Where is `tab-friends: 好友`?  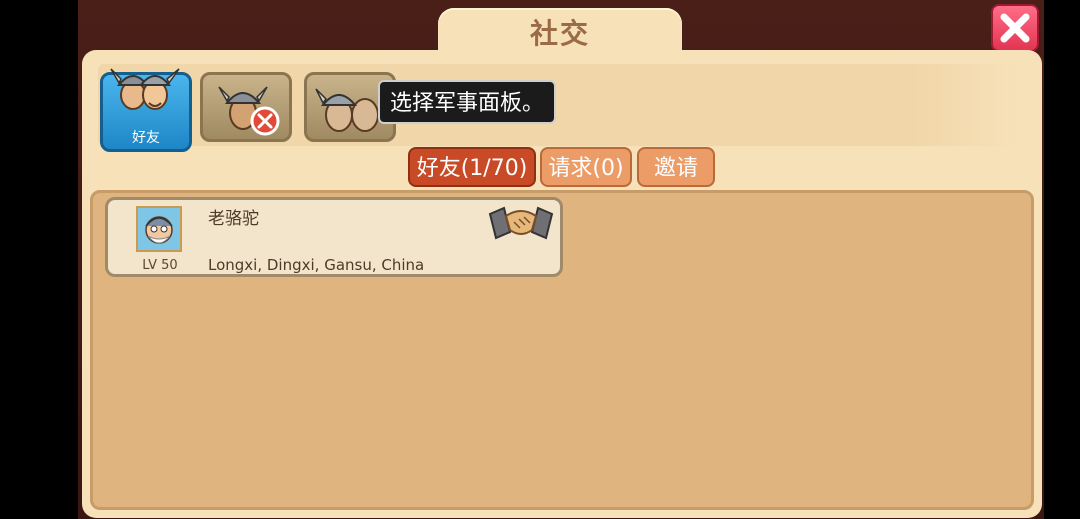
tab-friends: 好友 is located at coordinates (146, 110).